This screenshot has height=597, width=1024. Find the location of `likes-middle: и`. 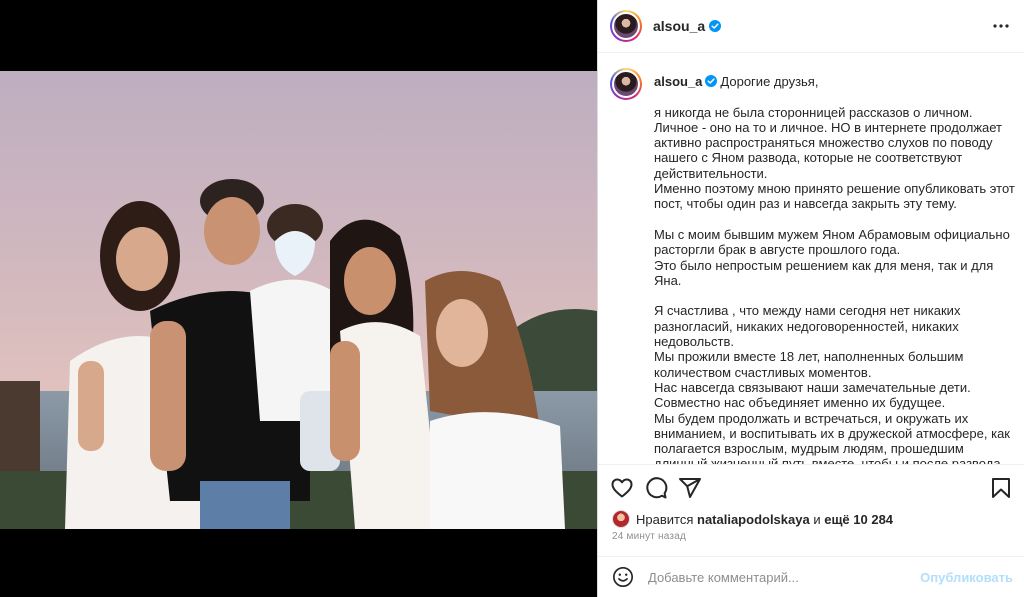

likes-middle: и is located at coordinates (817, 519).